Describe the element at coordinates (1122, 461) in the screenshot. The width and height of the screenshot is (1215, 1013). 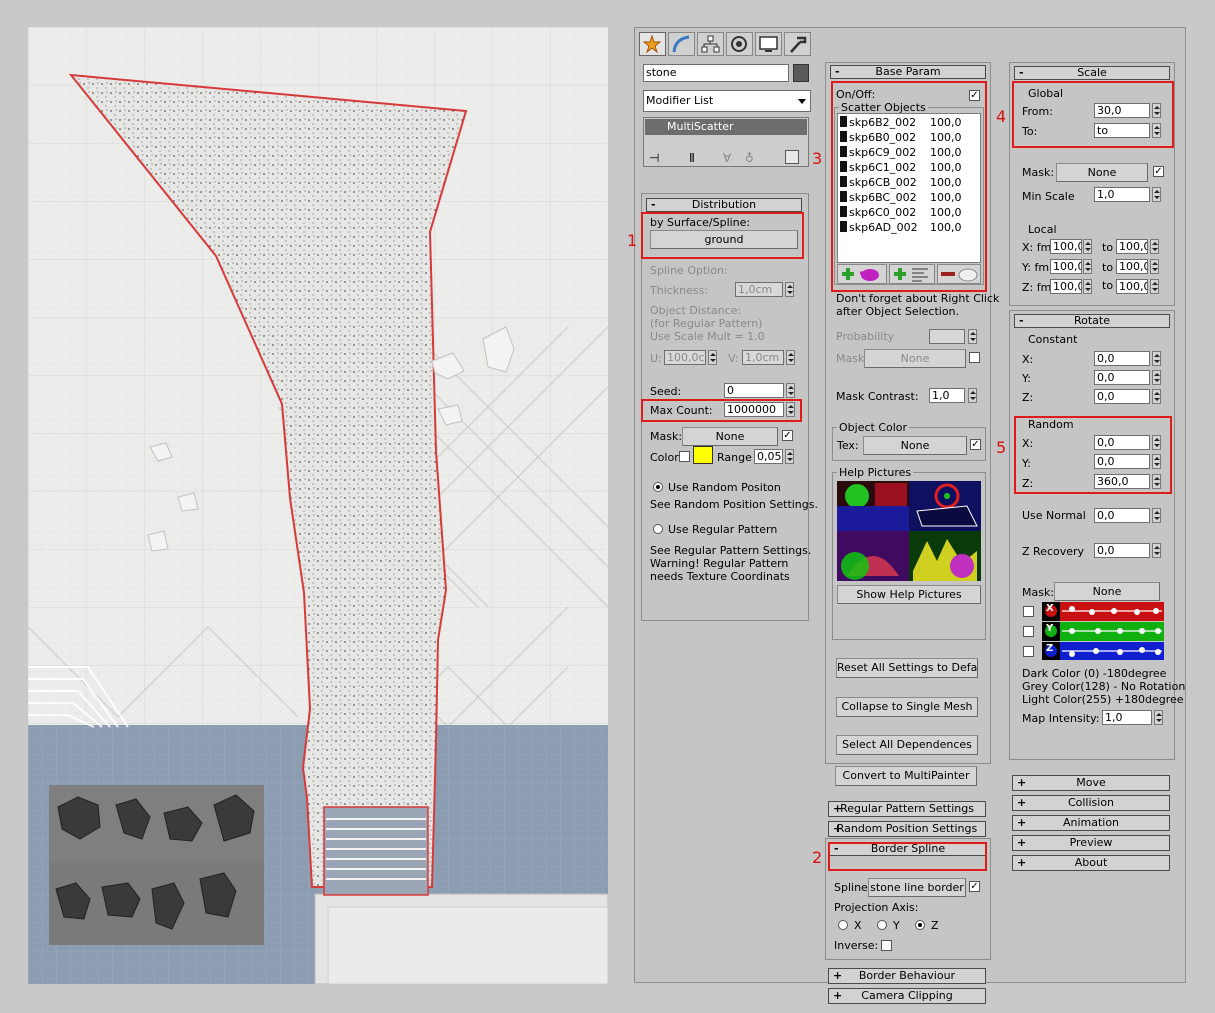
I see `rand-y-field: 0,0` at that location.